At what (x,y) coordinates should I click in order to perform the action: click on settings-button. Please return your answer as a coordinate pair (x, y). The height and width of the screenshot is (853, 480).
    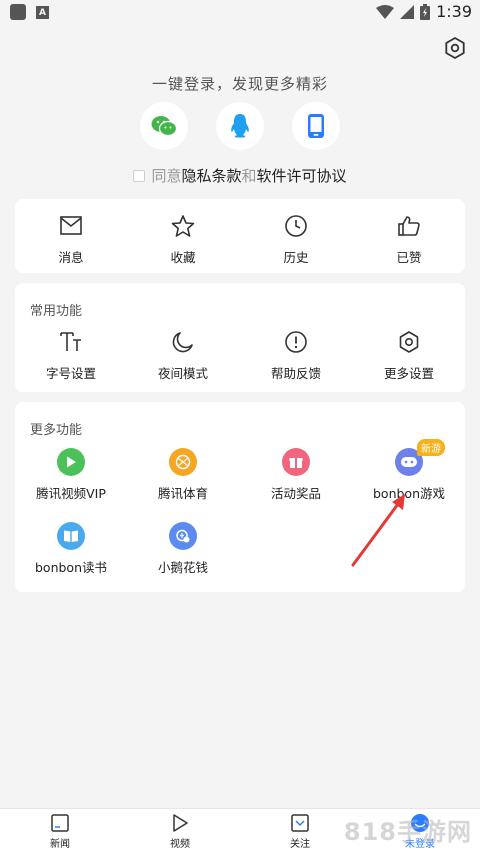
    Looking at the image, I should click on (455, 48).